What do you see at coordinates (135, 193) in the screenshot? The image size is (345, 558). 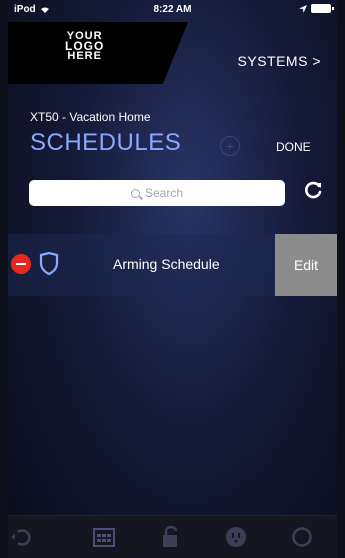 I see `search-icon` at bounding box center [135, 193].